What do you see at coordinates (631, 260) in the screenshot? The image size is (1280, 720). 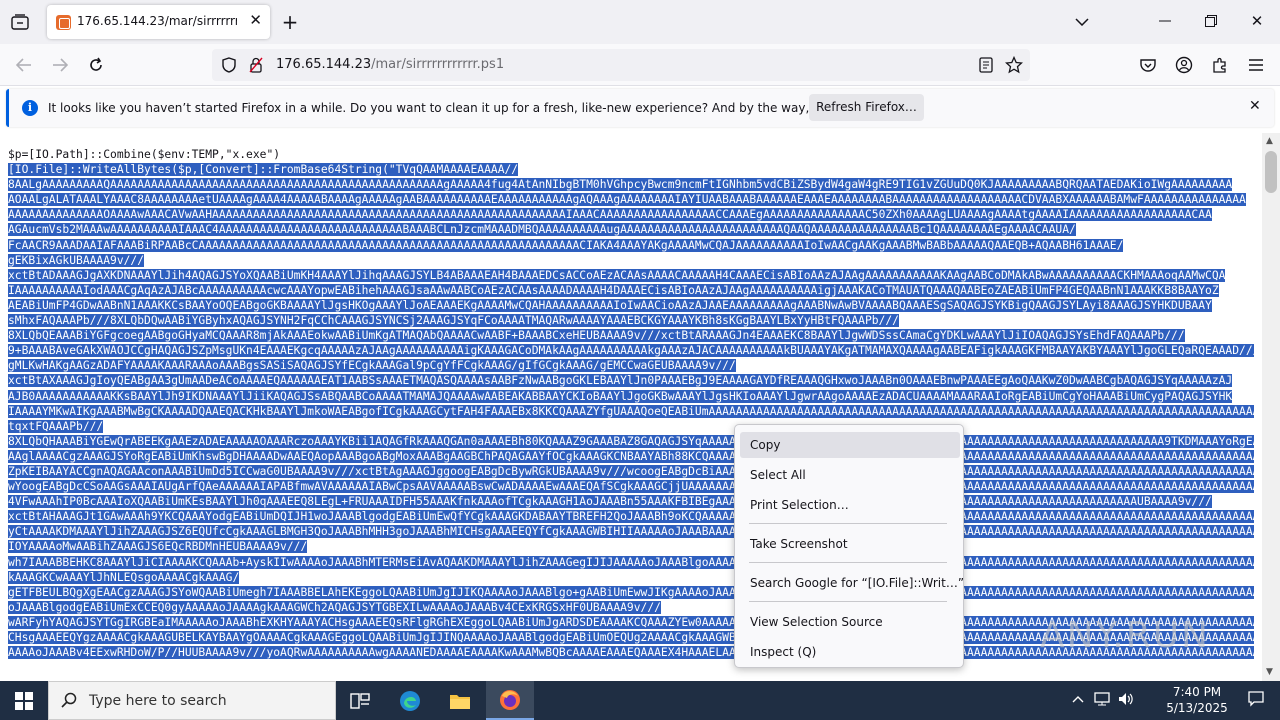 I see `selected-code-line: gEKBixAGkUBAAAA9v///` at bounding box center [631, 260].